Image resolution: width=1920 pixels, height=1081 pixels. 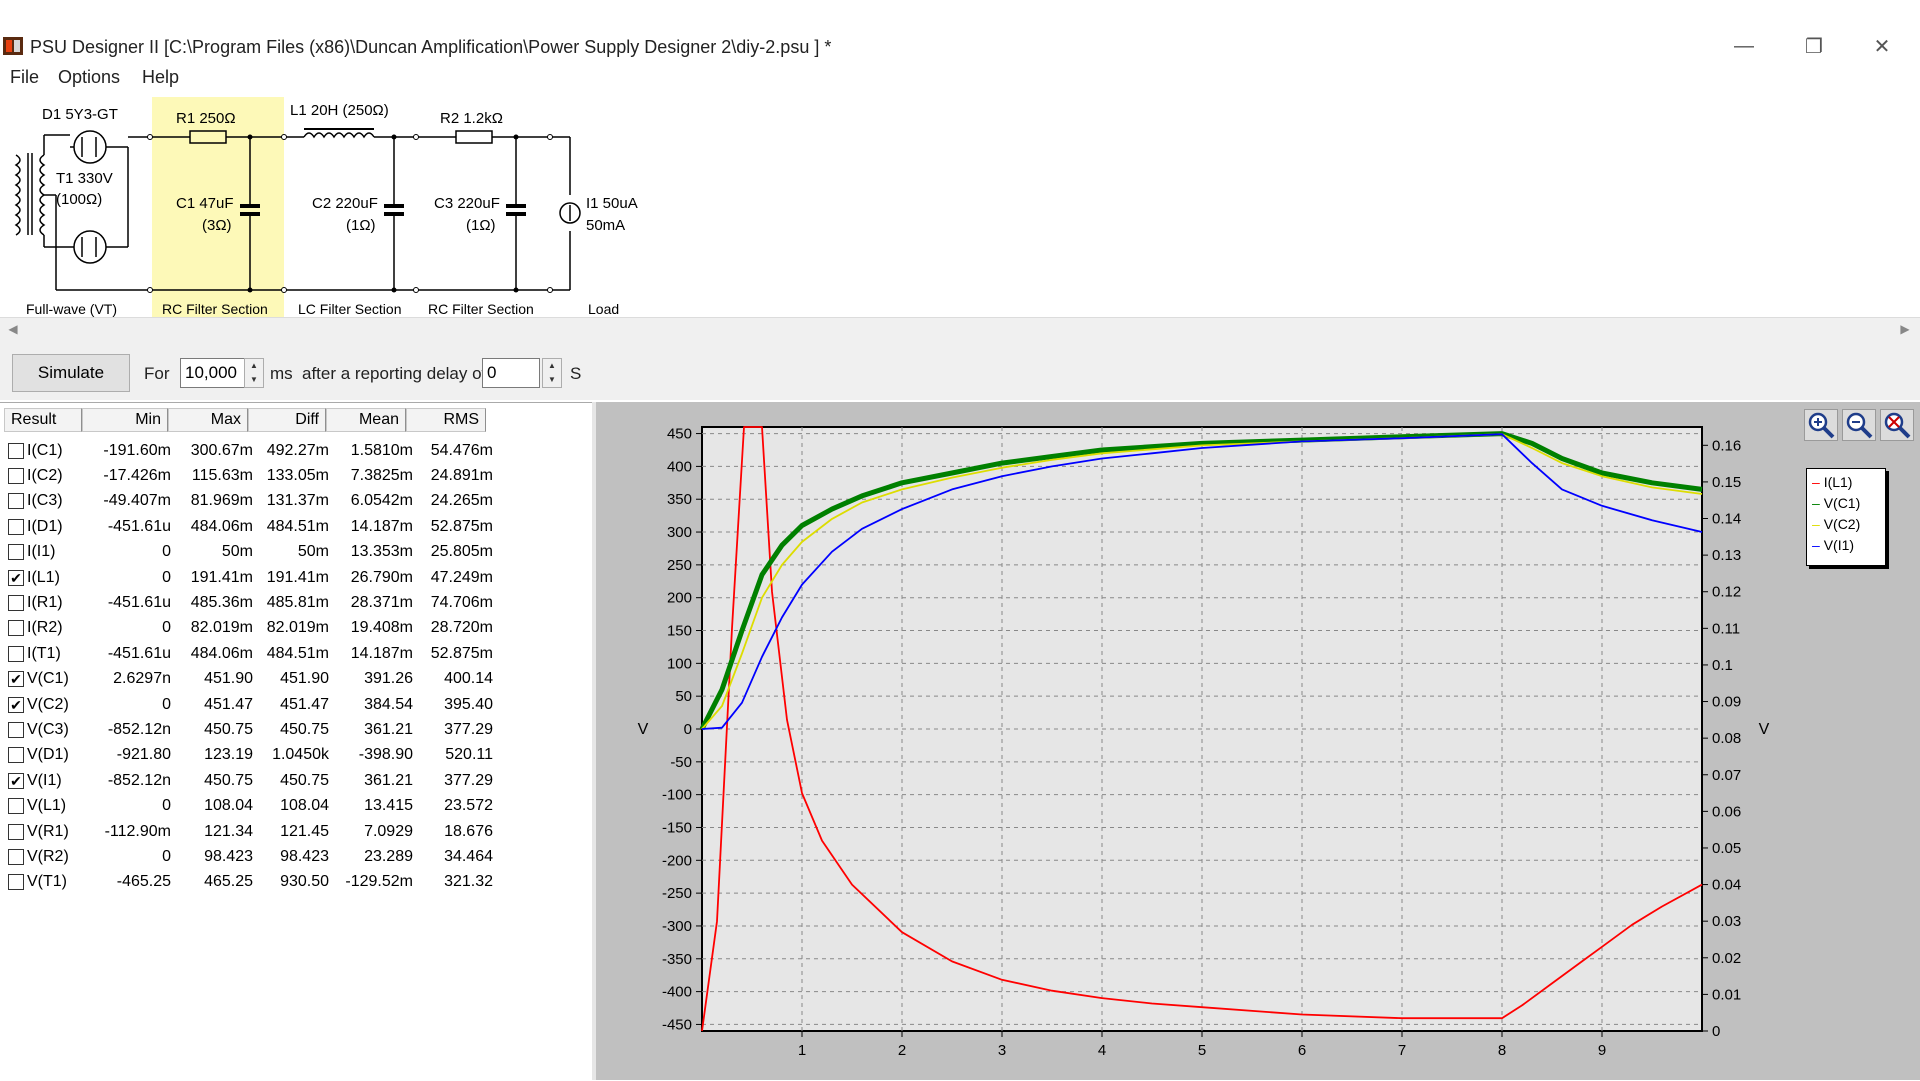 I want to click on section-full-wave: Full-wave (VT), so click(x=71, y=309).